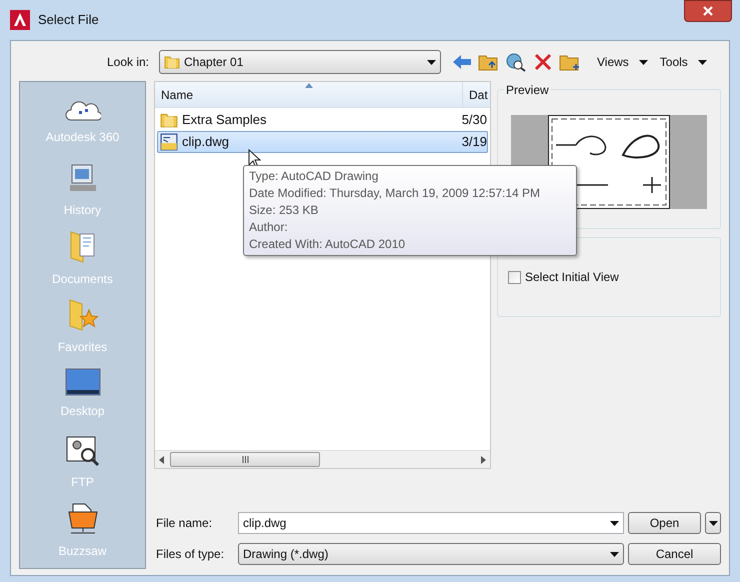  What do you see at coordinates (214, 62) in the screenshot?
I see `look-in-value: Chapter 01` at bounding box center [214, 62].